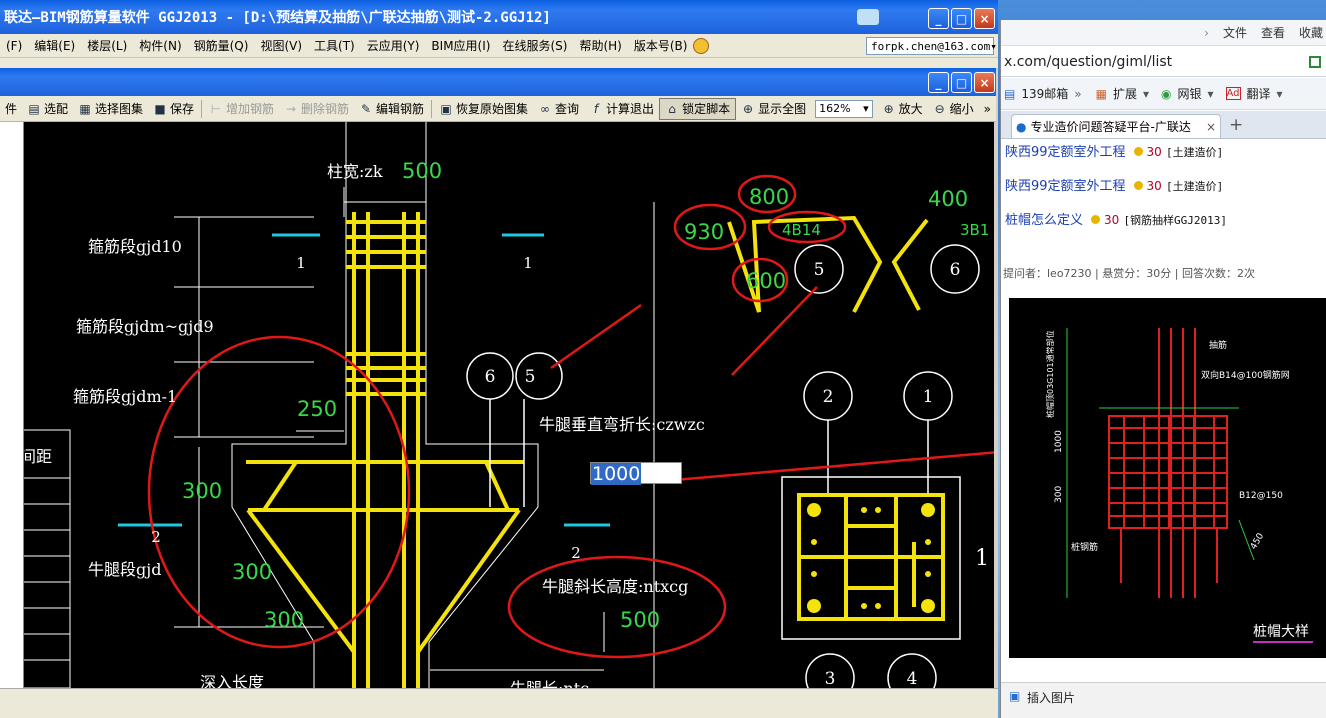  What do you see at coordinates (931, 46) in the screenshot?
I see `account-dropdown: forpk.chen@163.com ▾` at bounding box center [931, 46].